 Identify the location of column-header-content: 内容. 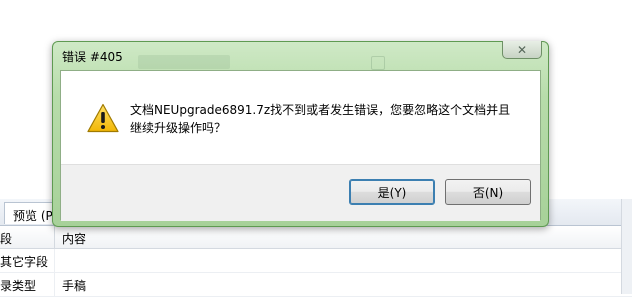
(74, 238).